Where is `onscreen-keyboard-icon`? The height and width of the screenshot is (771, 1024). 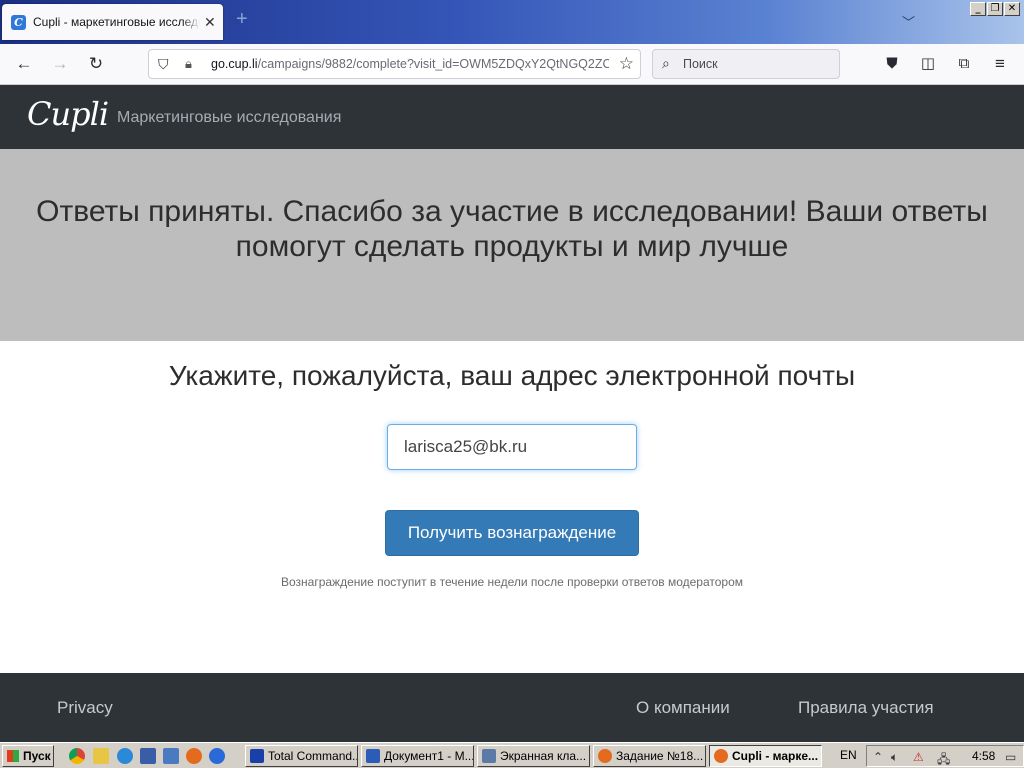
onscreen-keyboard-icon is located at coordinates (489, 756).